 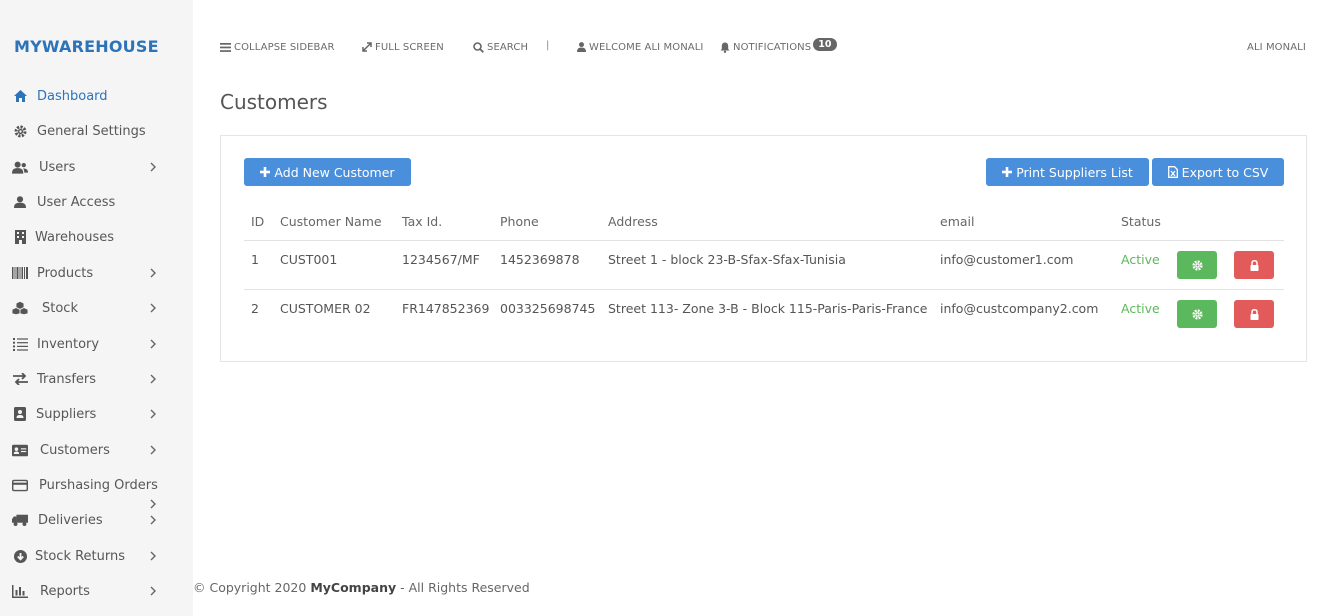 What do you see at coordinates (257, 221) in the screenshot?
I see `column-header-id: ID` at bounding box center [257, 221].